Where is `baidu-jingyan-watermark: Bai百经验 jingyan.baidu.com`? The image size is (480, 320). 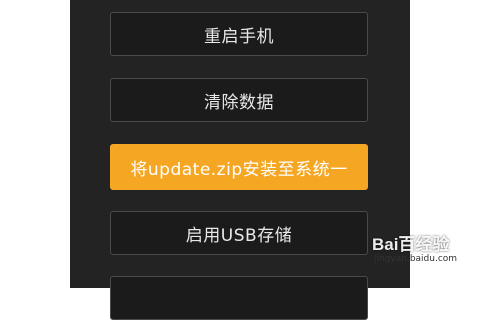 baidu-jingyan-watermark: Bai百经验 jingyan.baidu.com is located at coordinates (418, 246).